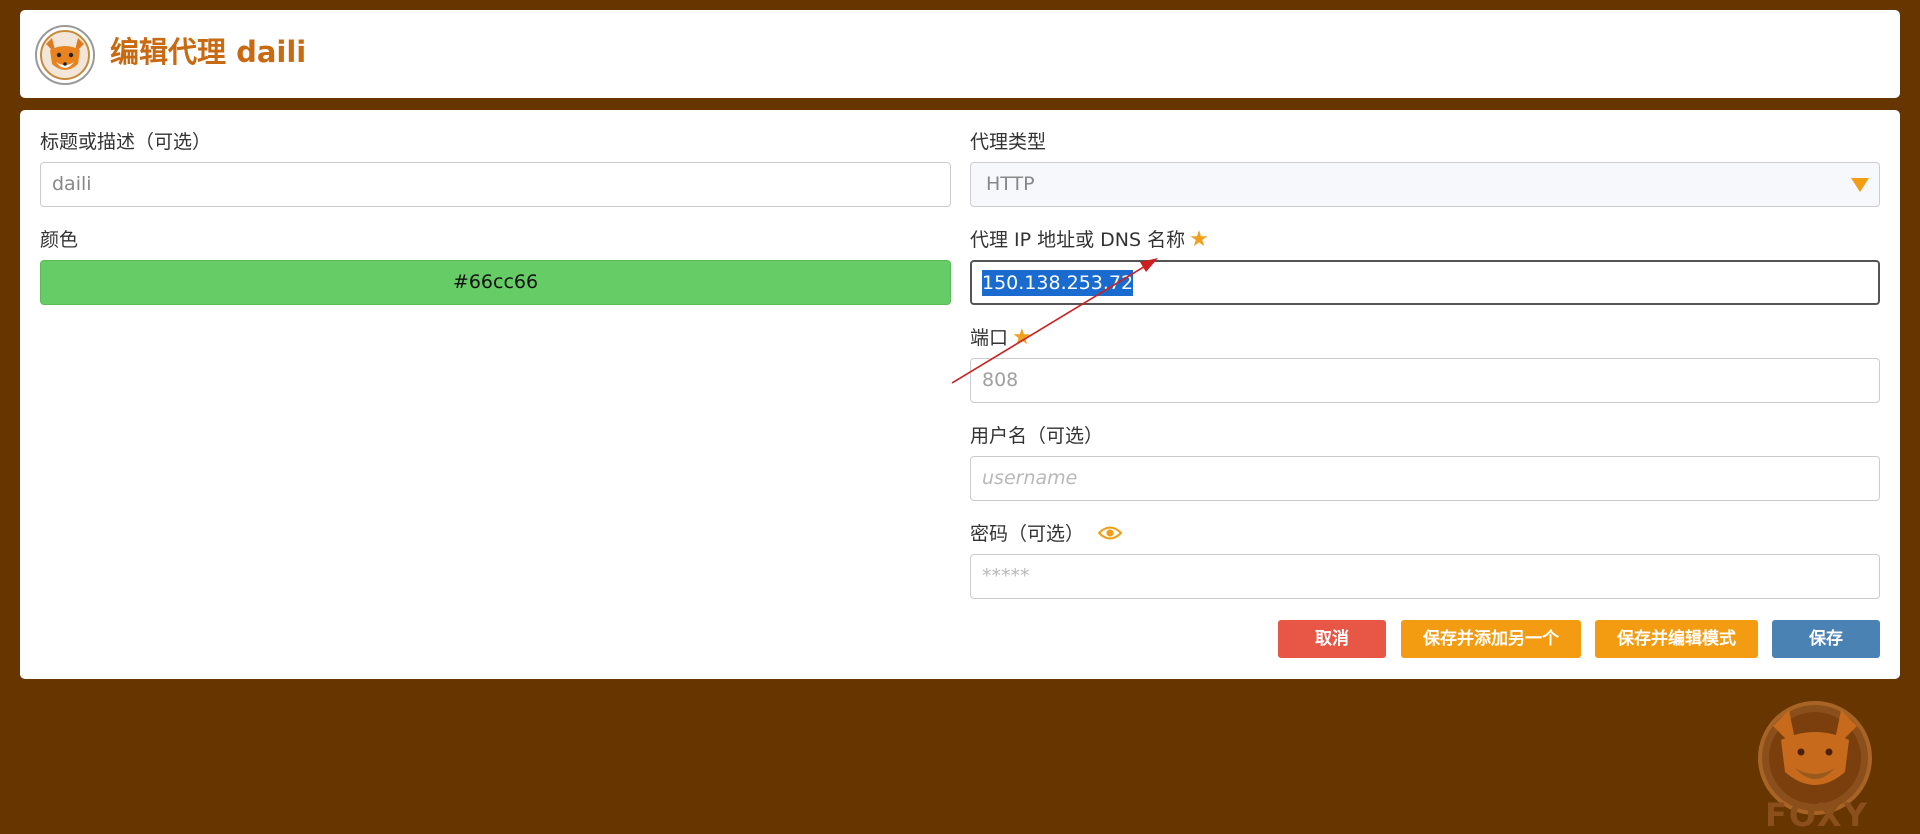  I want to click on port-label-text: 端口, so click(989, 338).